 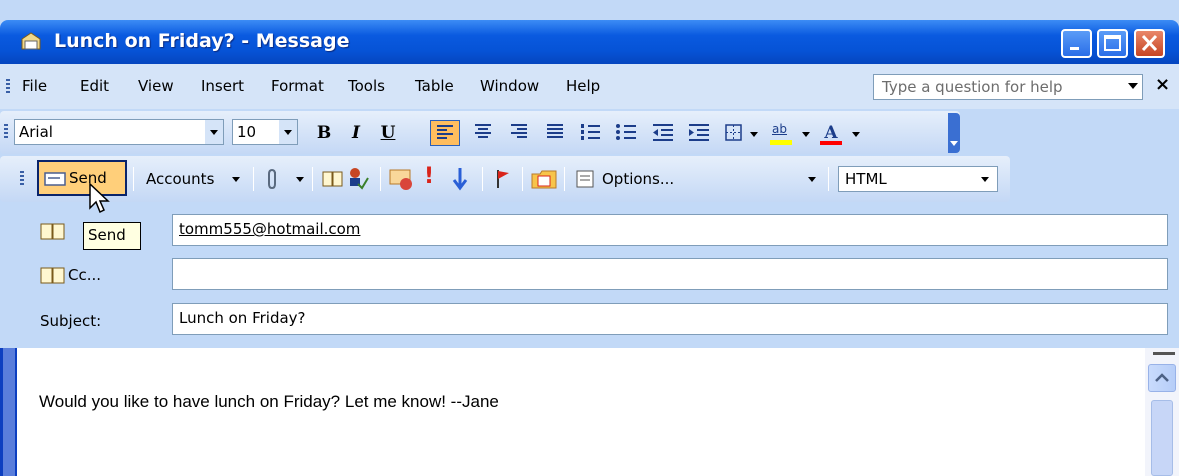 I want to click on menu-edit: Edit, so click(x=94, y=86).